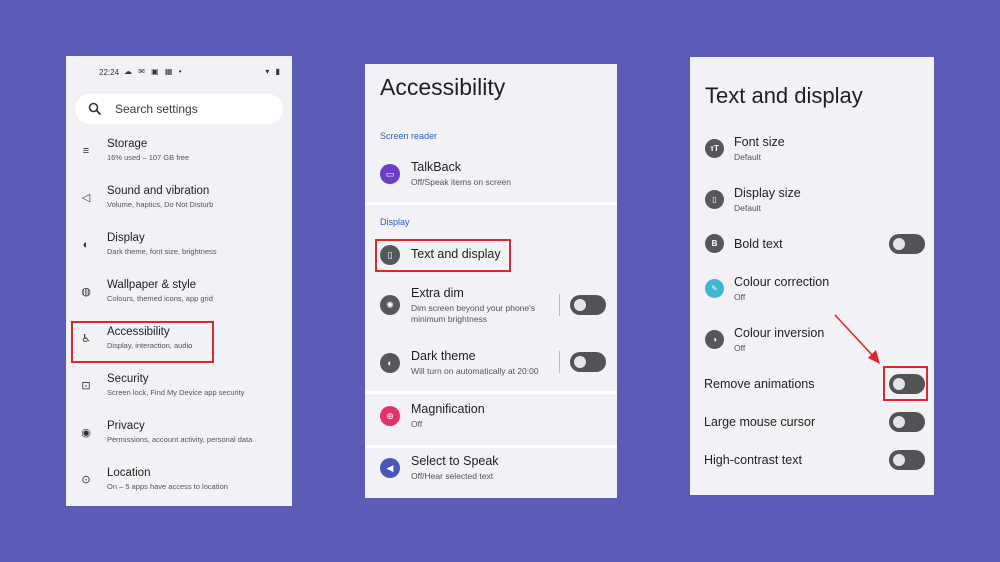  Describe the element at coordinates (812, 293) in the screenshot. I see `colour-correction-item: ✎ Colour correction Off` at that location.